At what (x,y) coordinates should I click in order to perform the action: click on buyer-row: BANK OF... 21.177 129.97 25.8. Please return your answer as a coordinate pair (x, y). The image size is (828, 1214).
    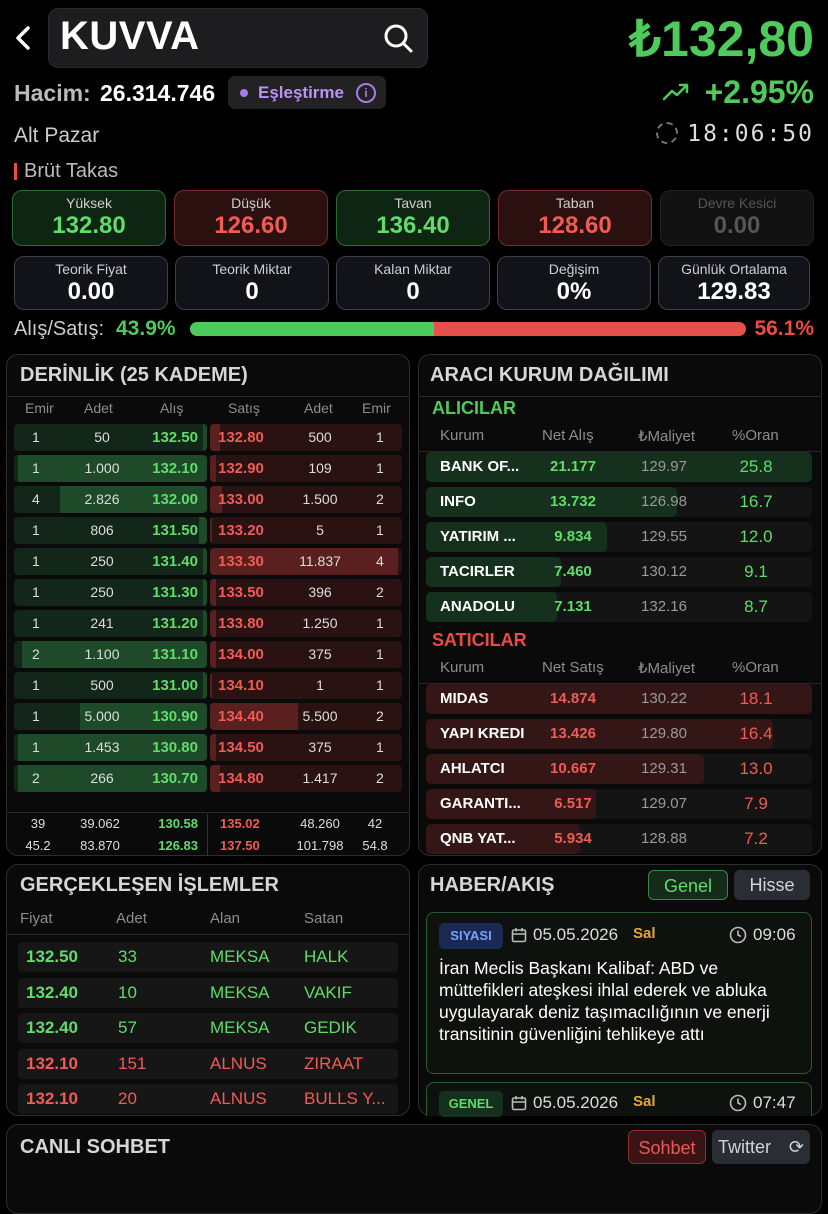
    Looking at the image, I should click on (619, 467).